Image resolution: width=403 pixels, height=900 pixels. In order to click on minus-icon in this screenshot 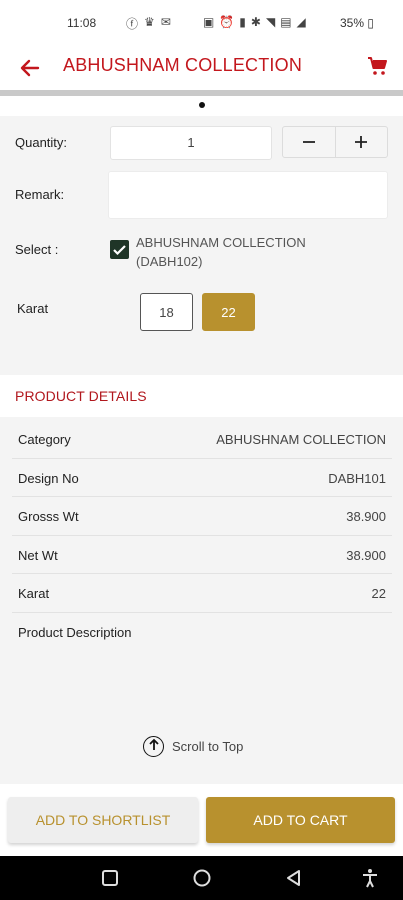, I will do `click(308, 142)`.